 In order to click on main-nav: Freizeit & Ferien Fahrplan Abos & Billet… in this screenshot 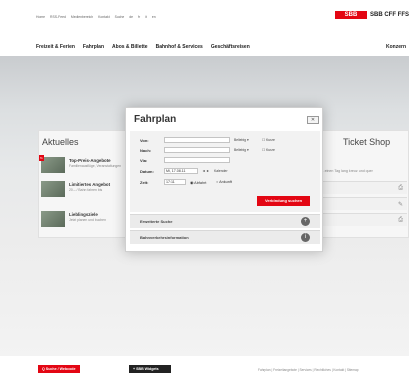, I will do `click(143, 47)`.